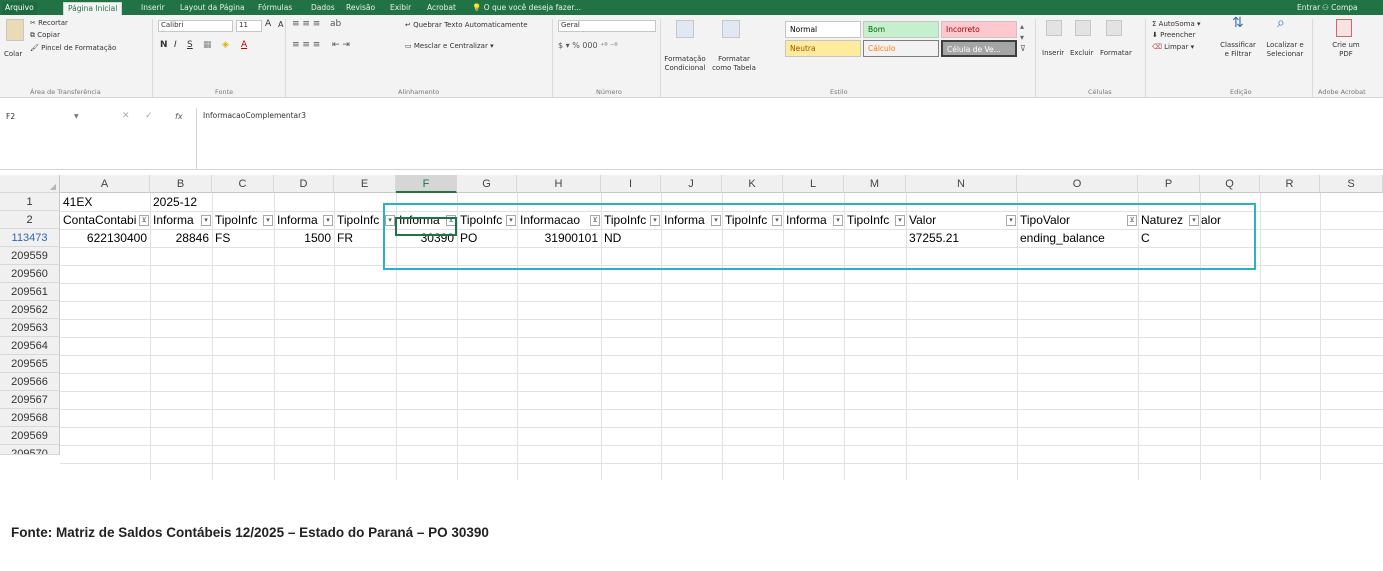 This screenshot has width=1383, height=571. What do you see at coordinates (212, 8) in the screenshot?
I see `tab-page-layout: Layout da Página` at bounding box center [212, 8].